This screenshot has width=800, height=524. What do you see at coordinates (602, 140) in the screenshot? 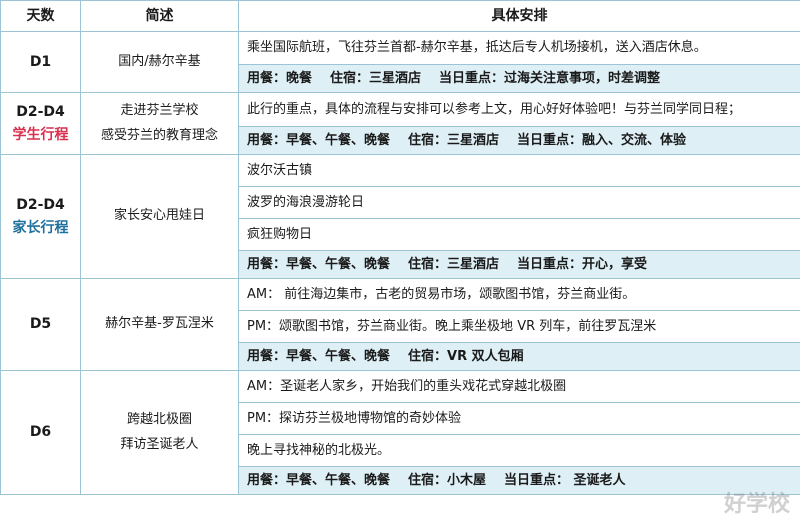
I see `focus-text: 当日重点：融入、交流、体验` at bounding box center [602, 140].